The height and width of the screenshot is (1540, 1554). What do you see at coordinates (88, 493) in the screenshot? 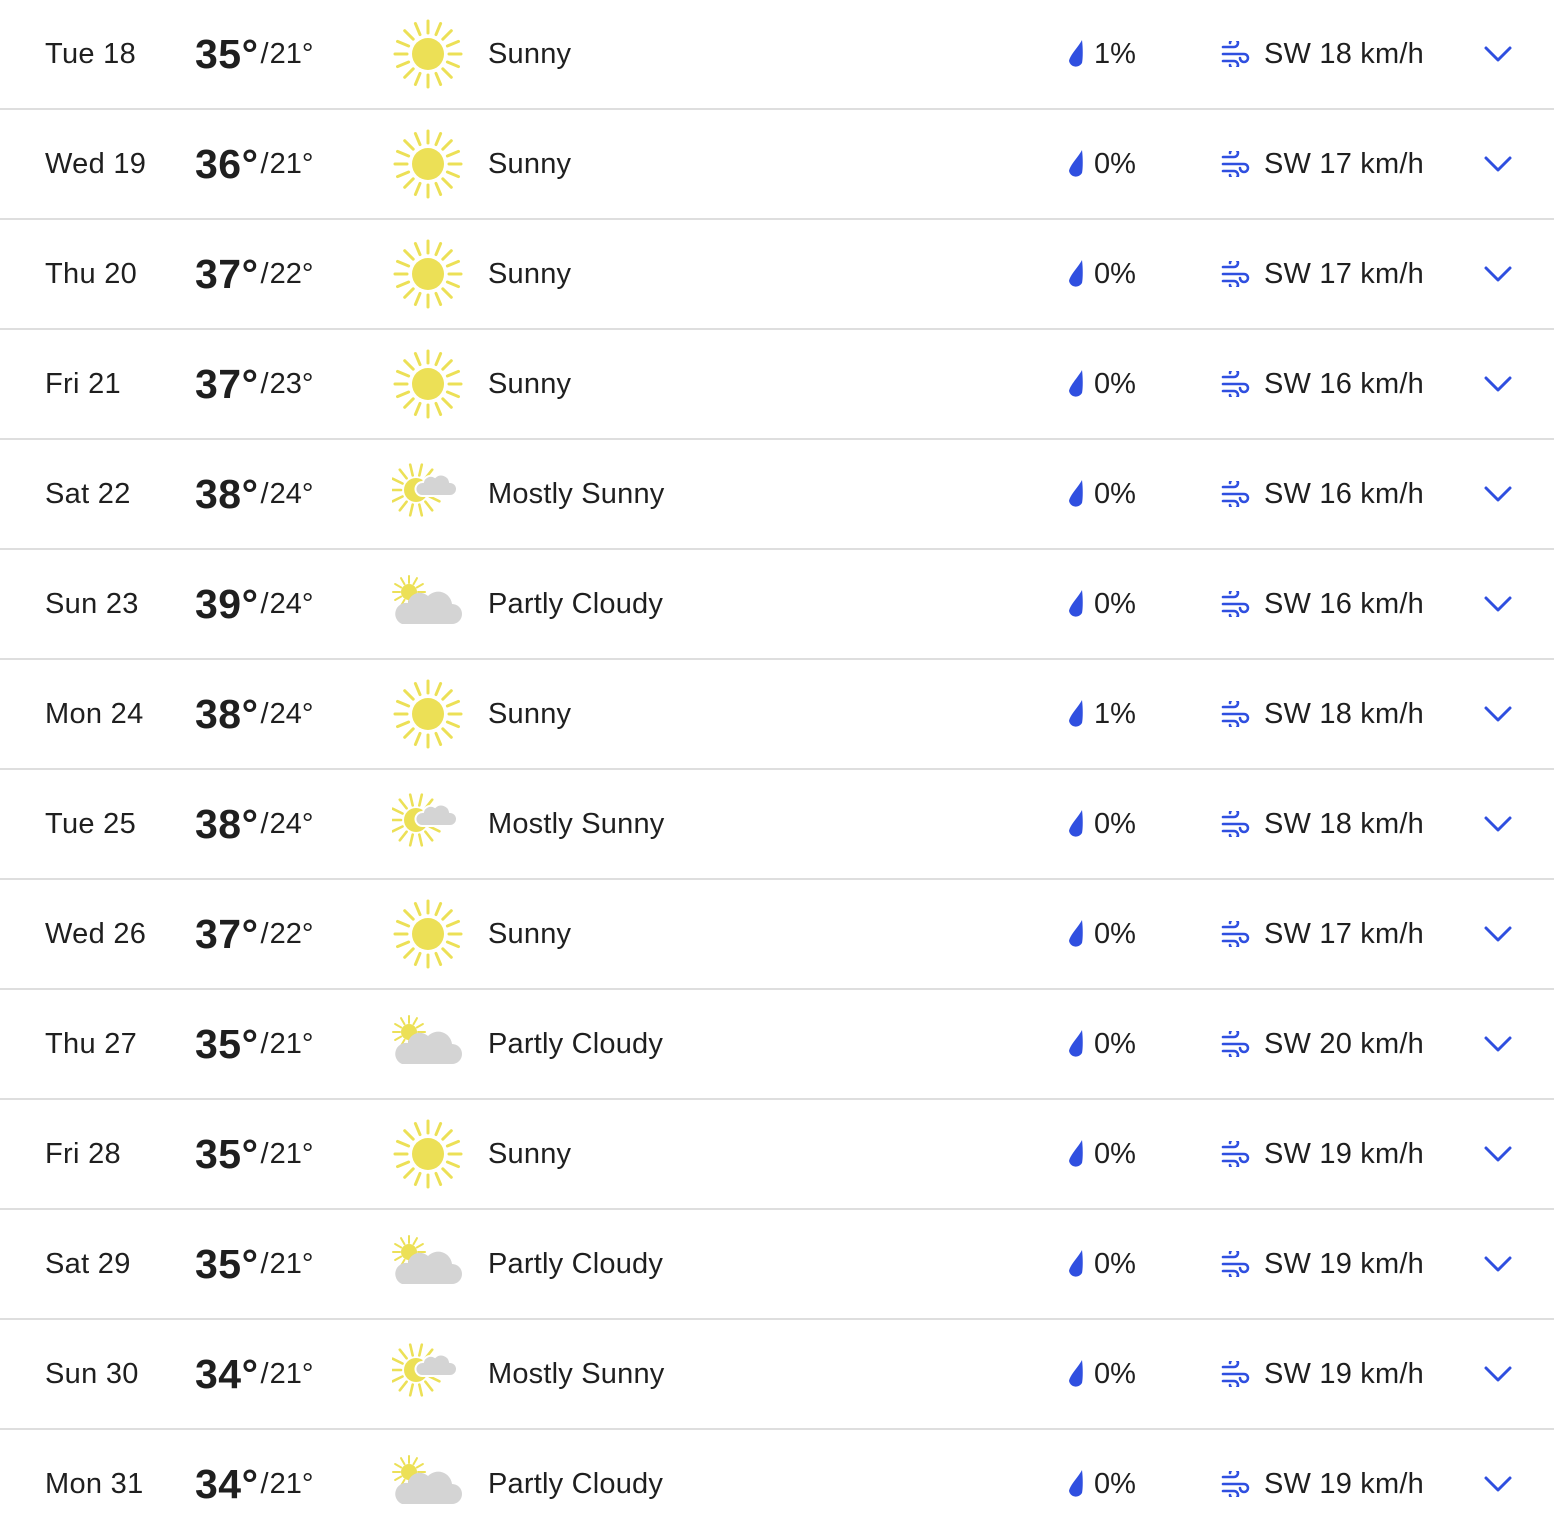
I see `day-label: Sat 22` at bounding box center [88, 493].